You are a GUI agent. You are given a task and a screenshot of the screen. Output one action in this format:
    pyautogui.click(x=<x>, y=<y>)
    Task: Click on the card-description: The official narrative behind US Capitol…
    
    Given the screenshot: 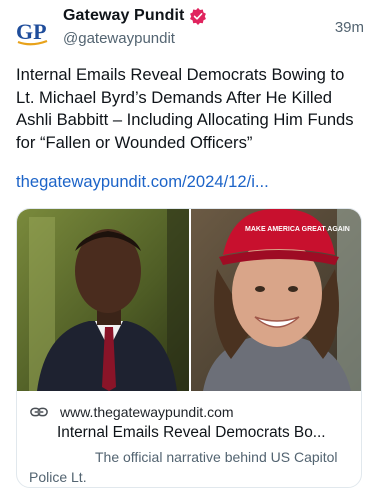 What is the action you would take?
    pyautogui.click(x=183, y=467)
    